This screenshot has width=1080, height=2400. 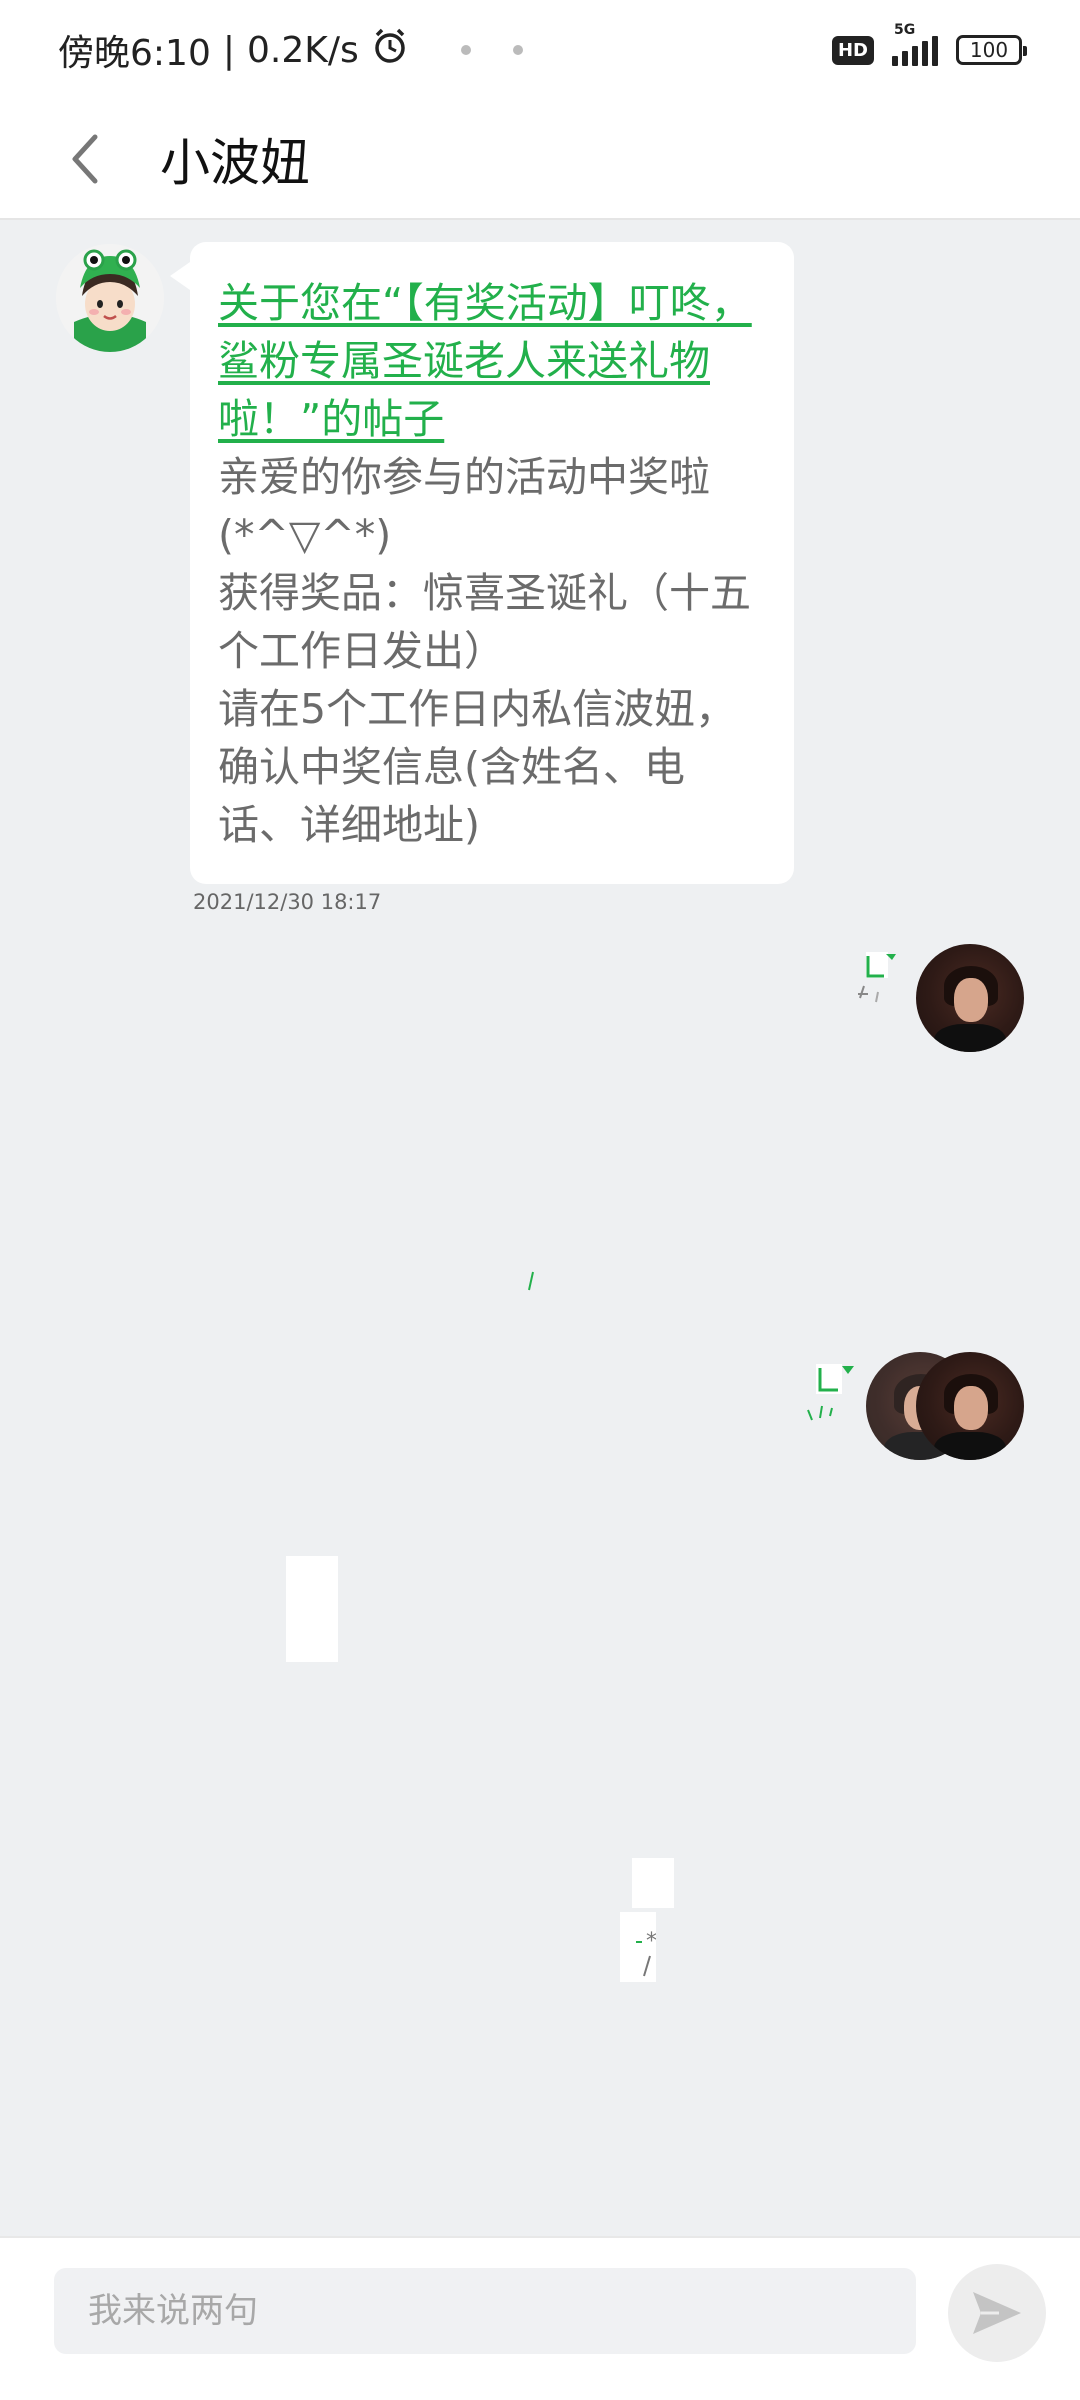 What do you see at coordinates (989, 50) in the screenshot?
I see `battery-level: 100` at bounding box center [989, 50].